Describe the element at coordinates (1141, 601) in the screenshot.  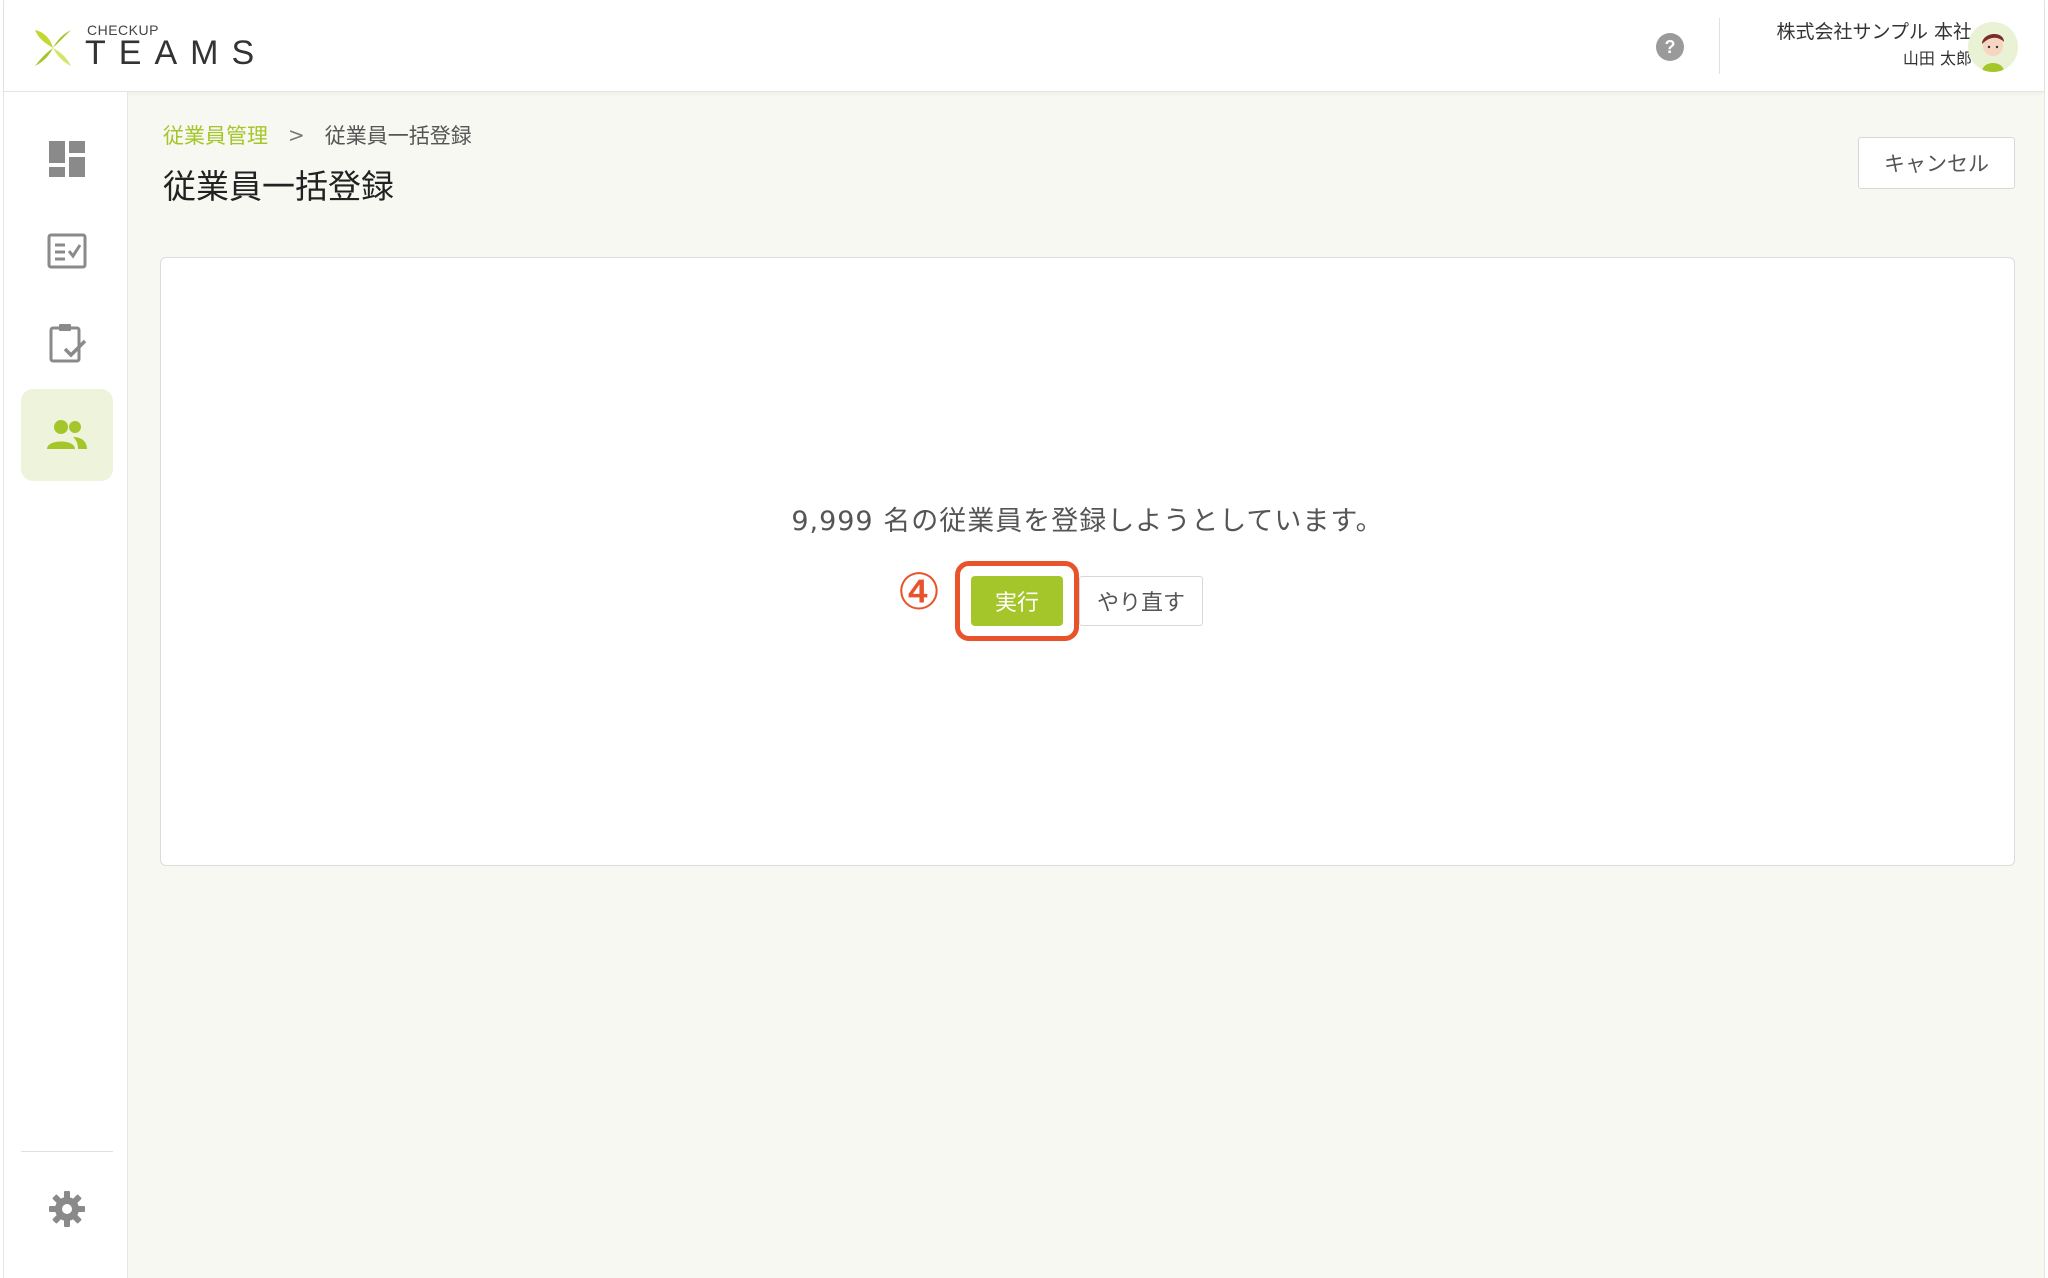
I see `redo-button: やり直す` at that location.